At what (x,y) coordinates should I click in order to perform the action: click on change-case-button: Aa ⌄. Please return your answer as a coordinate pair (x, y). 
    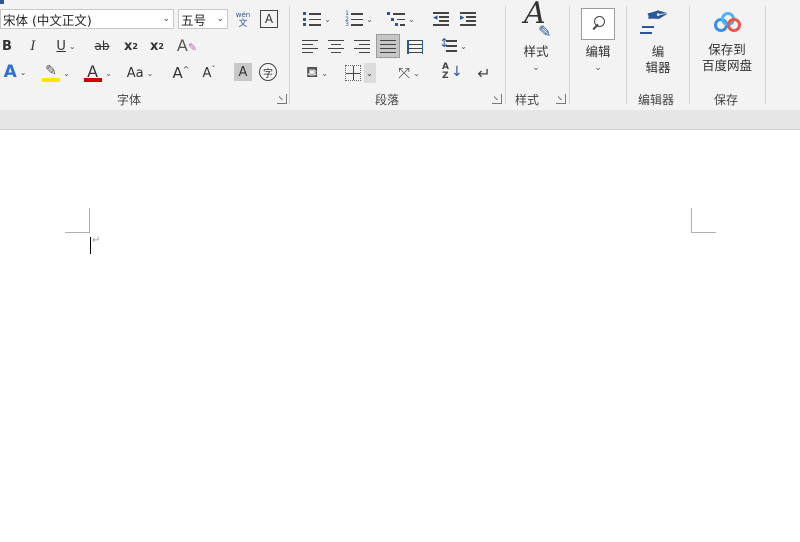
    Looking at the image, I should click on (140, 73).